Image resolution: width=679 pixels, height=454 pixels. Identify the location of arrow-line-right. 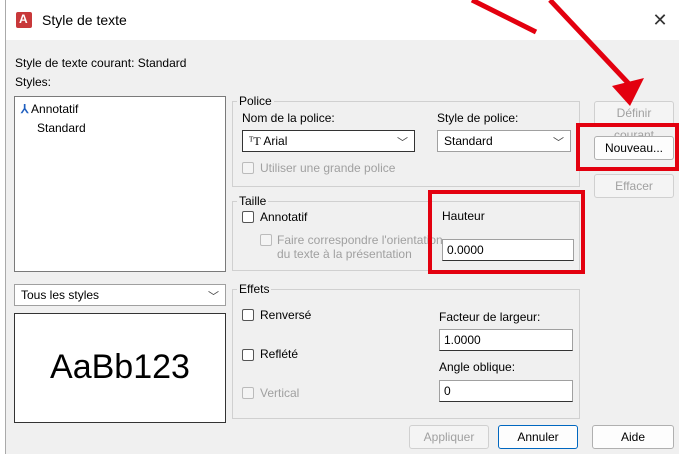
(590, 43).